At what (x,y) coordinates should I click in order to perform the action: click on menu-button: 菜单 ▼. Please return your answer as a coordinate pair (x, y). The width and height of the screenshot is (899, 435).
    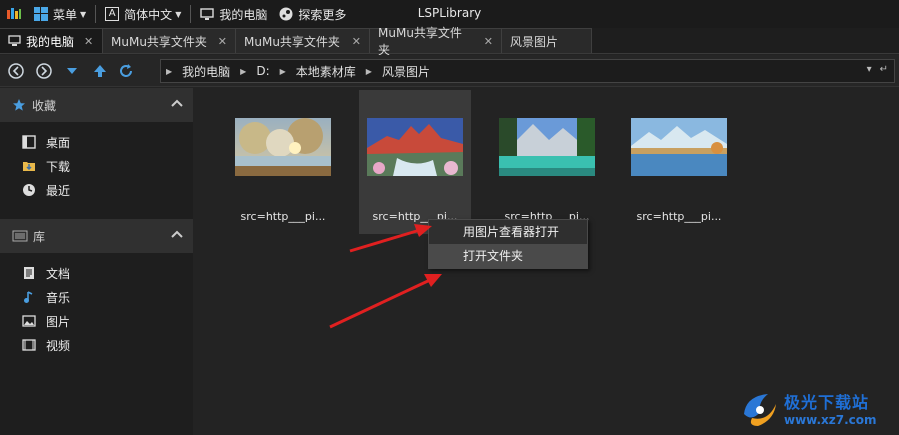
    Looking at the image, I should click on (60, 14).